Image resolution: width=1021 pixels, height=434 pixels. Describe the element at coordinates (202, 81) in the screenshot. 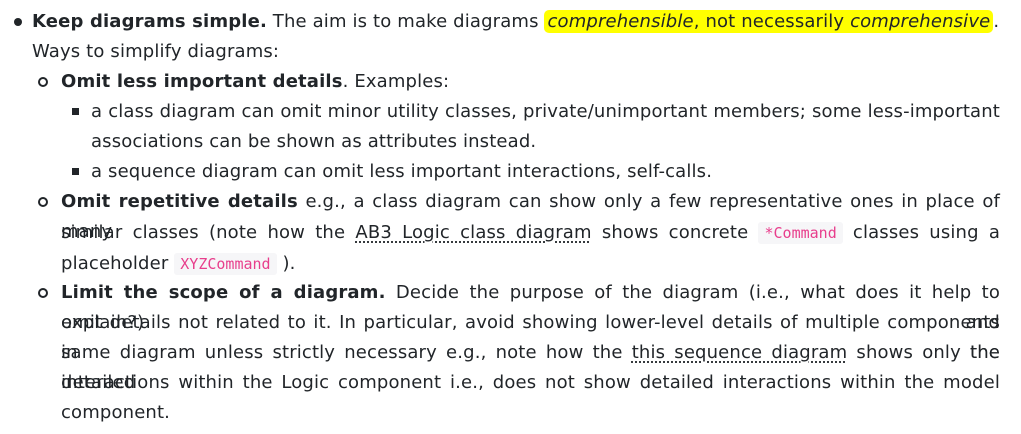

I see `subitem-bold-heading: Omit less important details` at that location.